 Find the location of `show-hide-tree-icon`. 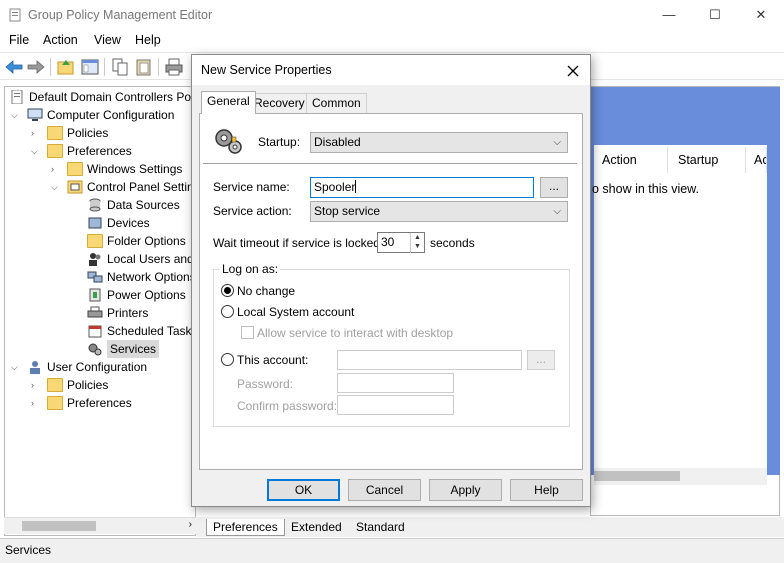

show-hide-tree-icon is located at coordinates (90, 67).